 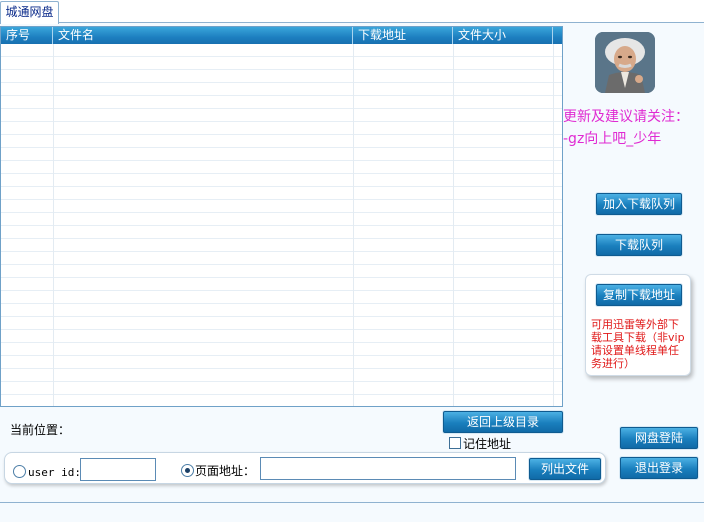 I want to click on column-filename: 文件名, so click(x=203, y=35).